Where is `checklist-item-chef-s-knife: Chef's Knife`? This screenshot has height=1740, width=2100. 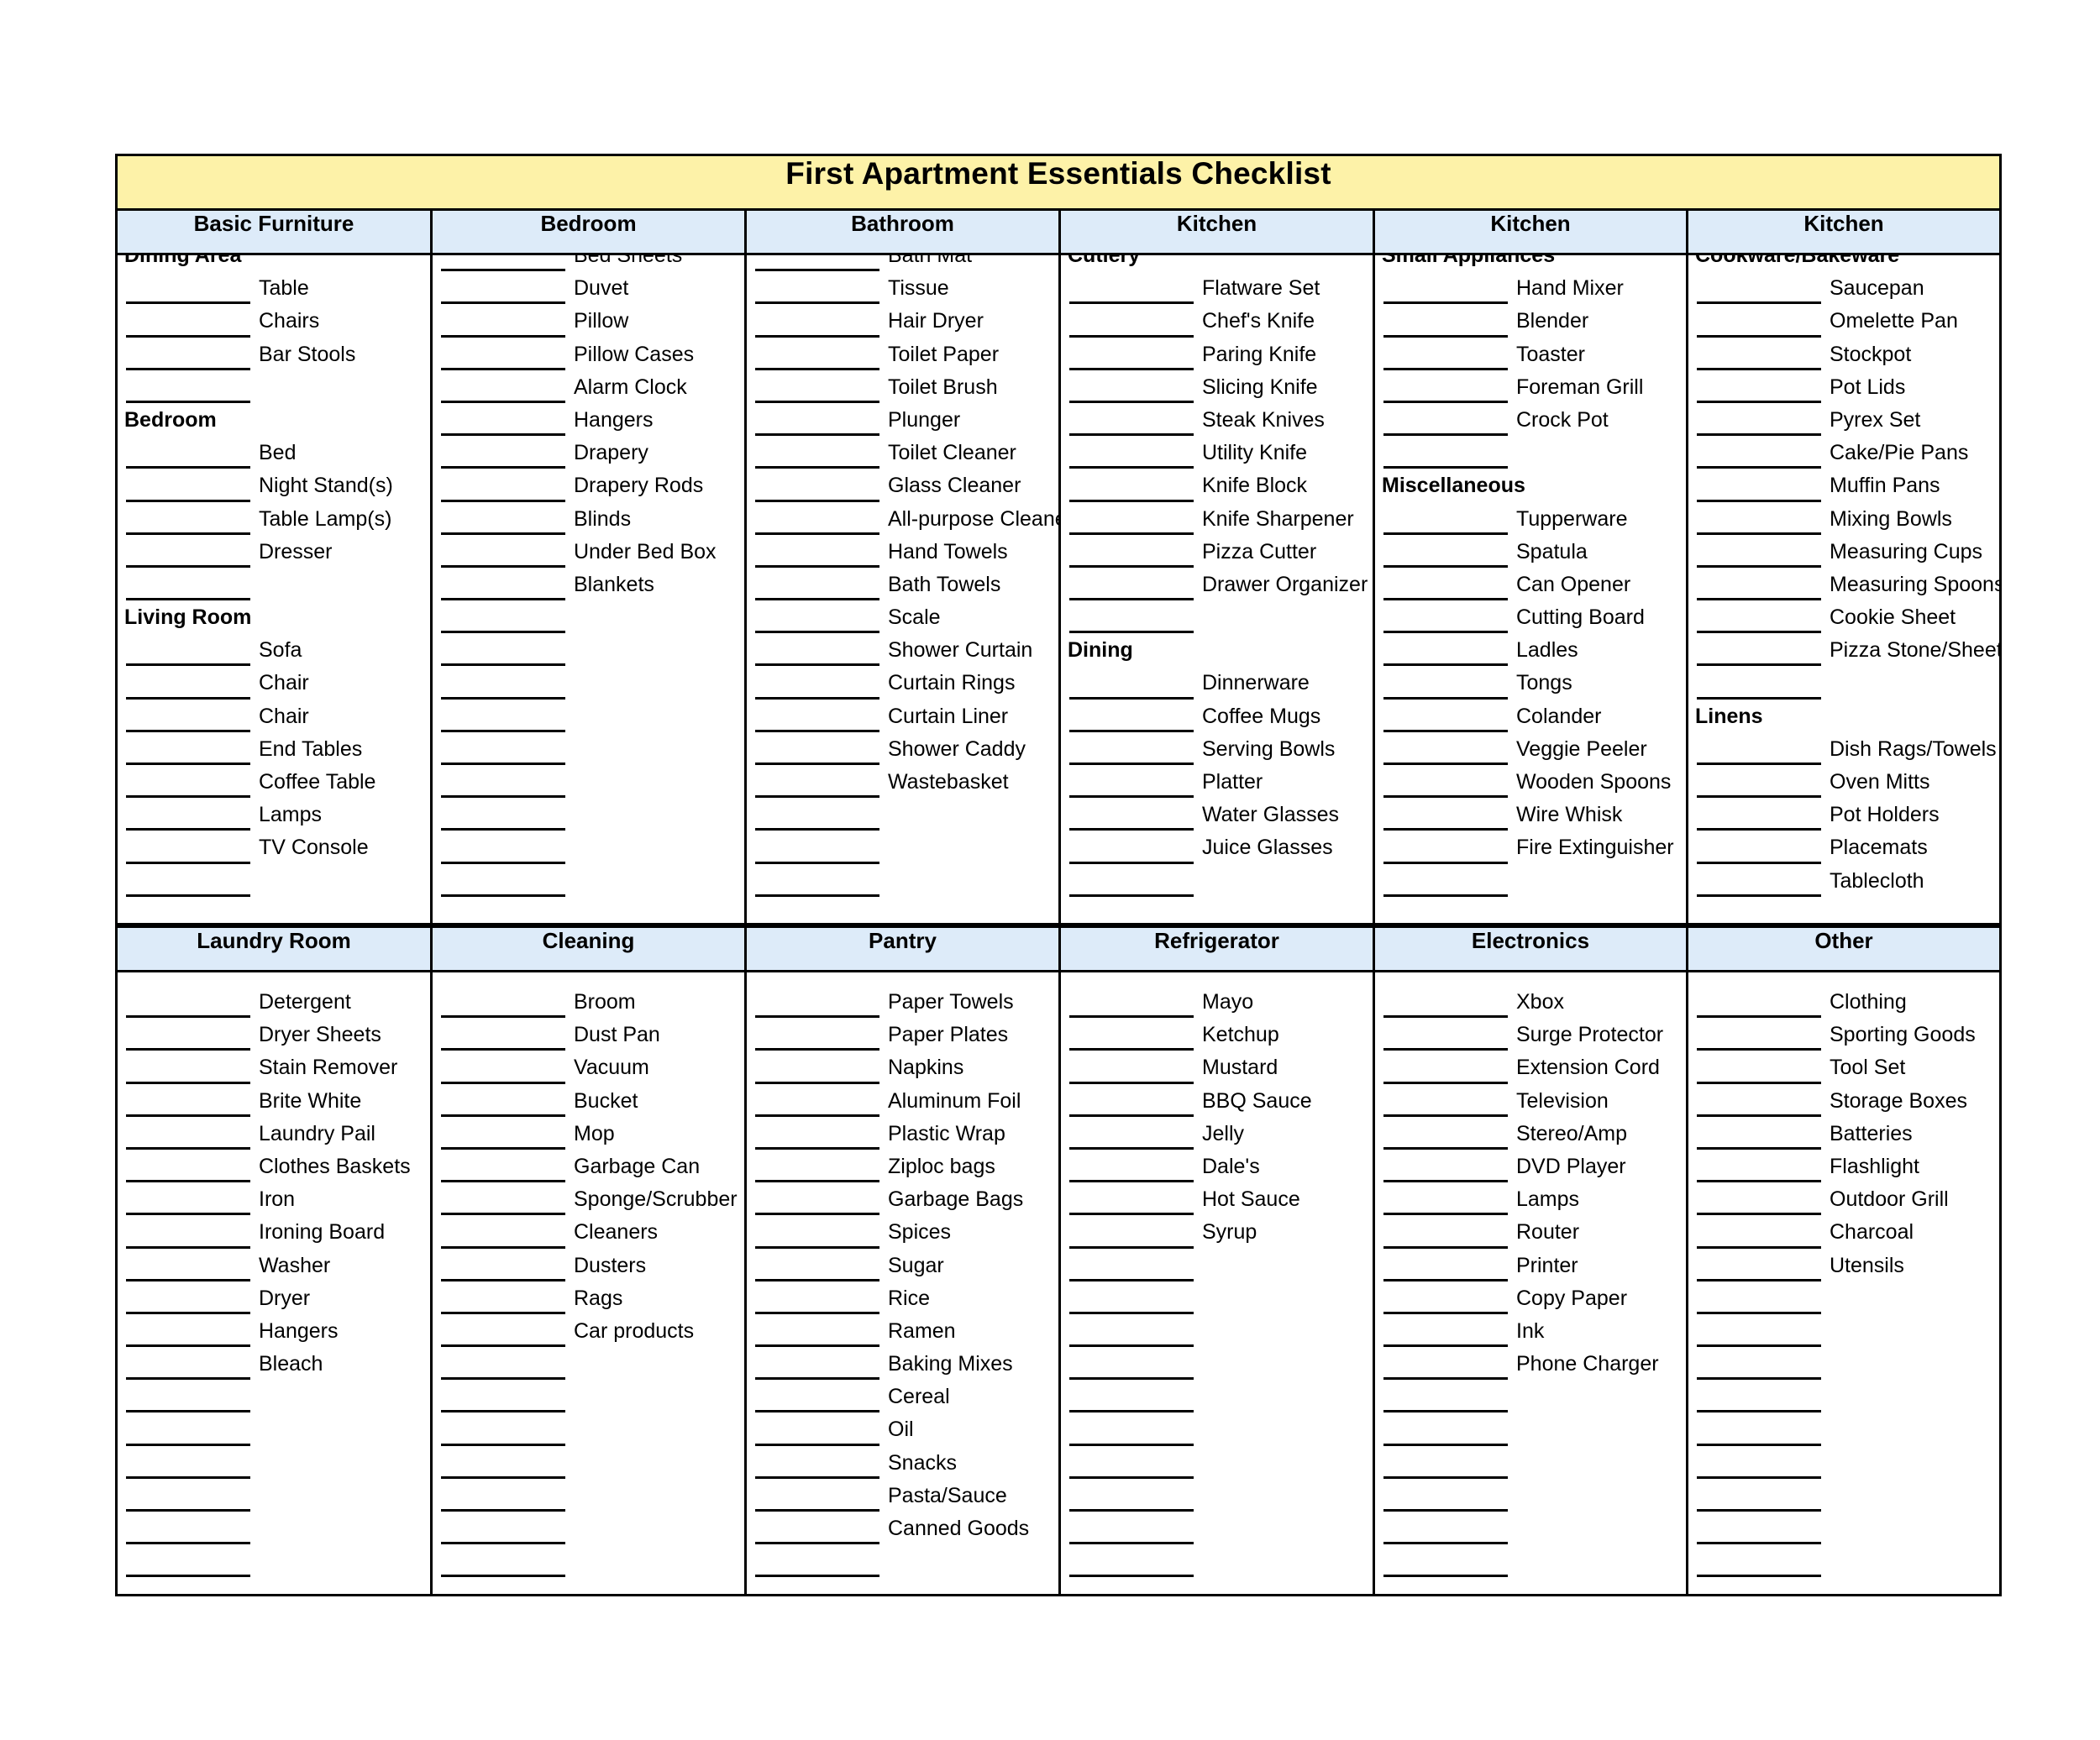
checklist-item-chef-s-knife: Chef's Knife is located at coordinates (1217, 321).